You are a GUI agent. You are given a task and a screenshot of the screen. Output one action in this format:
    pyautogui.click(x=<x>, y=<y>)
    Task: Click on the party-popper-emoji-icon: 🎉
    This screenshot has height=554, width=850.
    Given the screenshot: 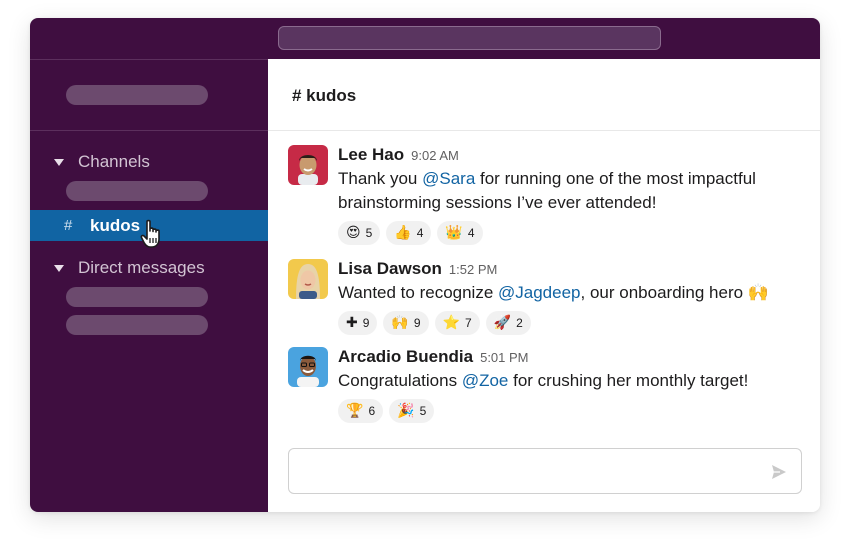 What is the action you would take?
    pyautogui.click(x=406, y=411)
    